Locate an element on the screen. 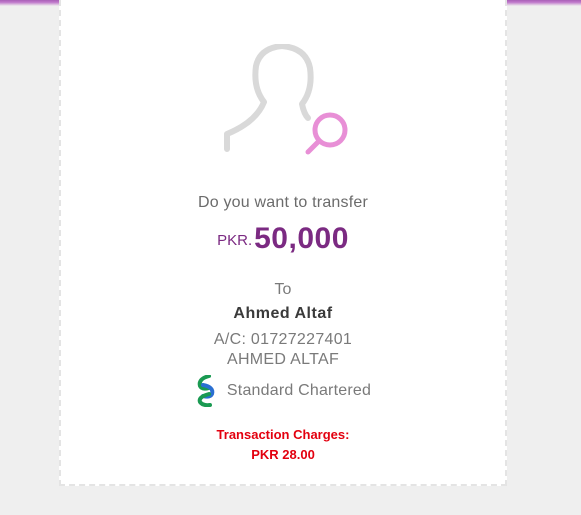 This screenshot has width=581, height=515. standard-chartered-logo-icon is located at coordinates (206, 391).